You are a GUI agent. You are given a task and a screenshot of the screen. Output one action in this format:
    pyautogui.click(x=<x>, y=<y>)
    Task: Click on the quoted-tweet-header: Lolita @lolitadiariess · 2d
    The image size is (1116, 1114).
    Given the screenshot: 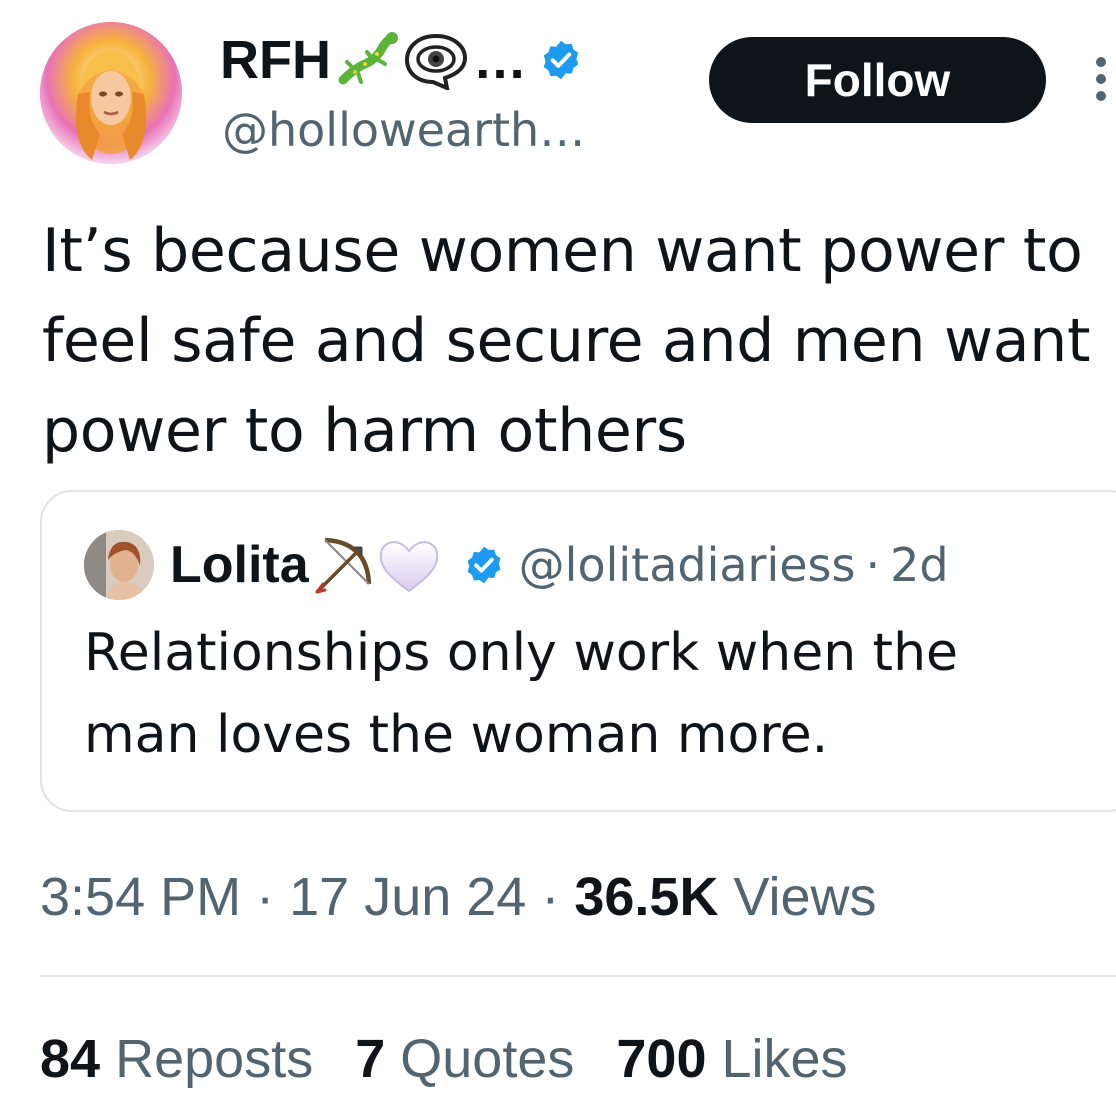 What is the action you would take?
    pyautogui.click(x=559, y=565)
    